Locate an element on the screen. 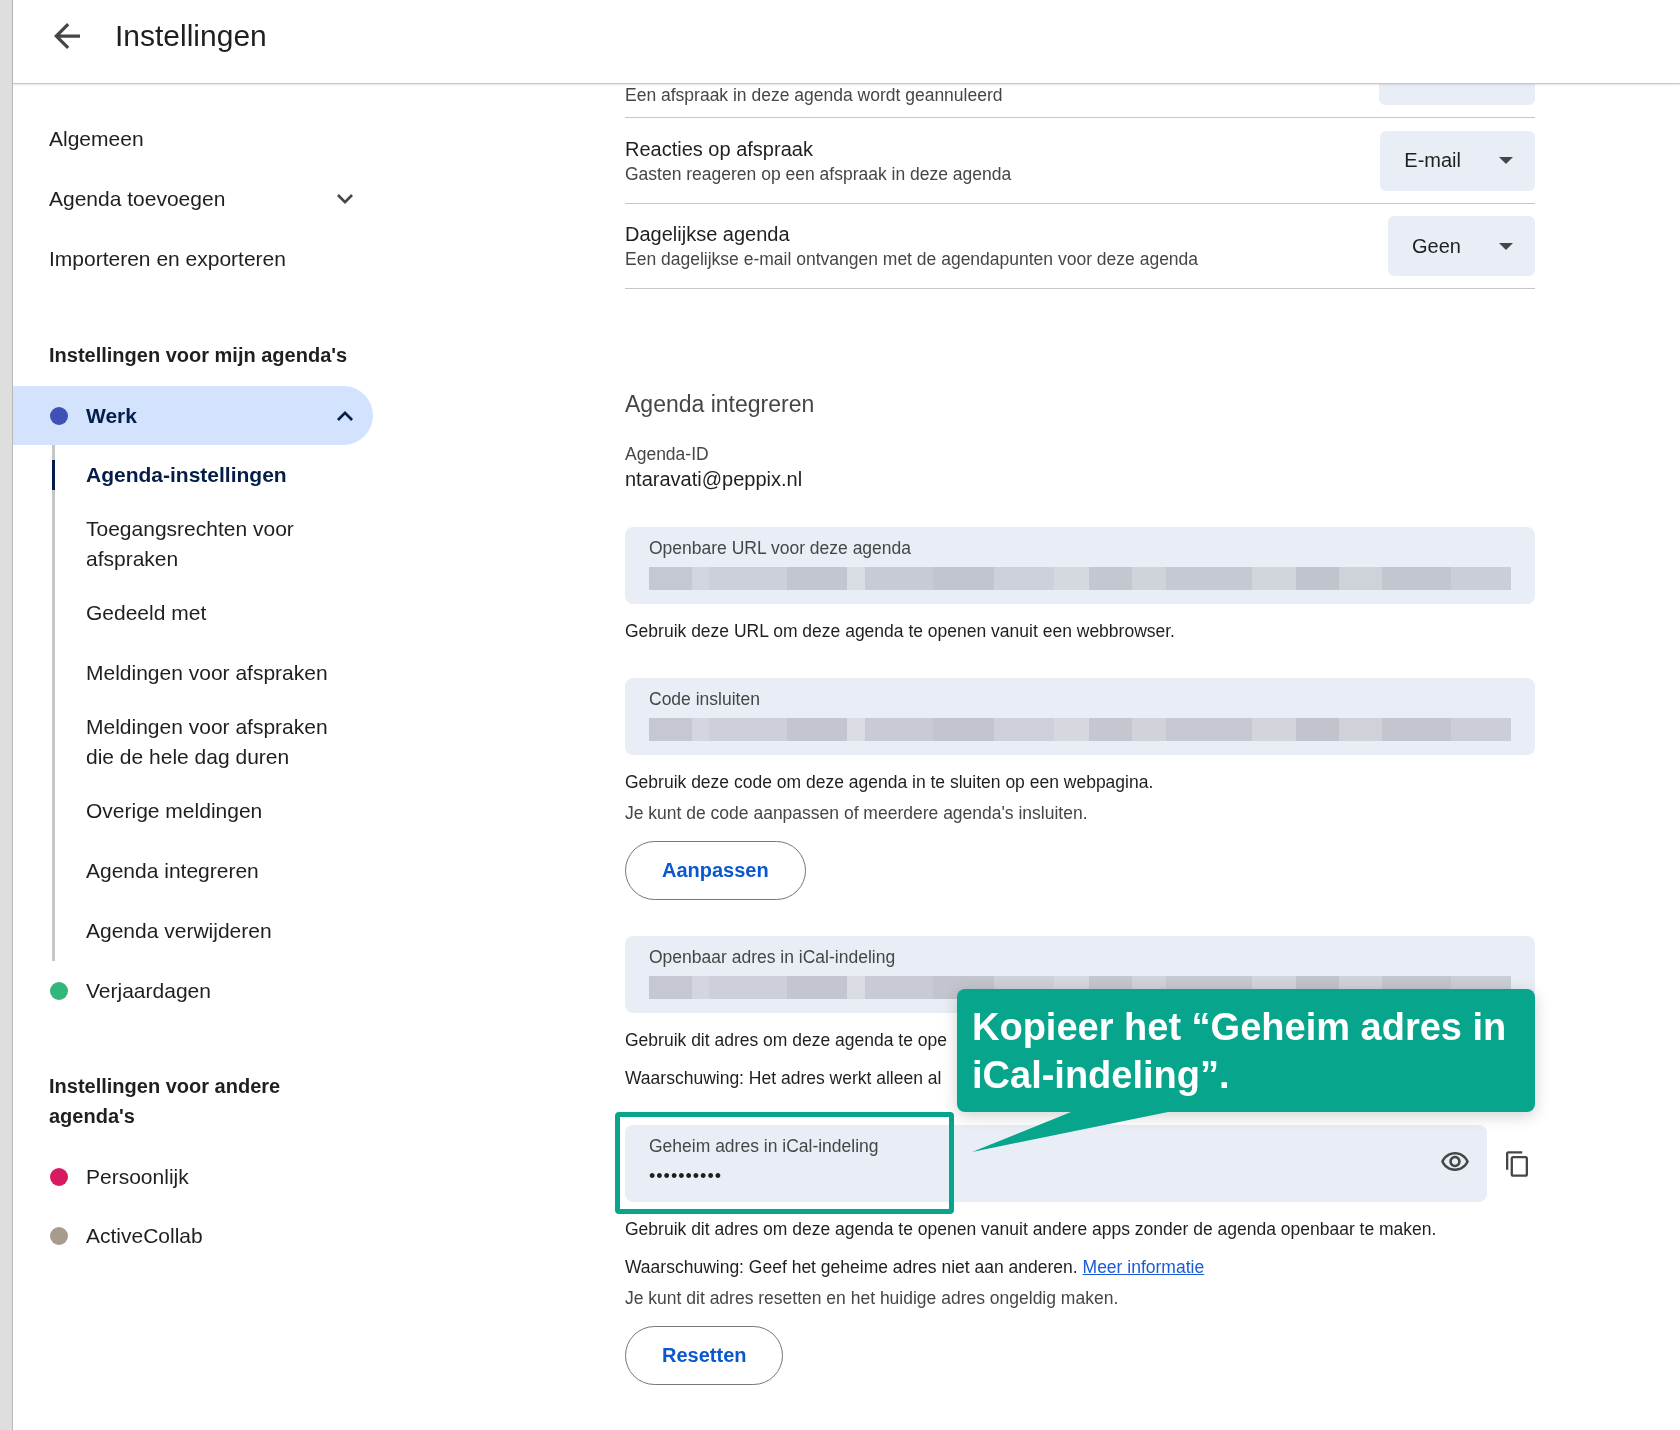  setting-description: Een afspraak in deze agenda wordt geannuleerd is located at coordinates (814, 95).